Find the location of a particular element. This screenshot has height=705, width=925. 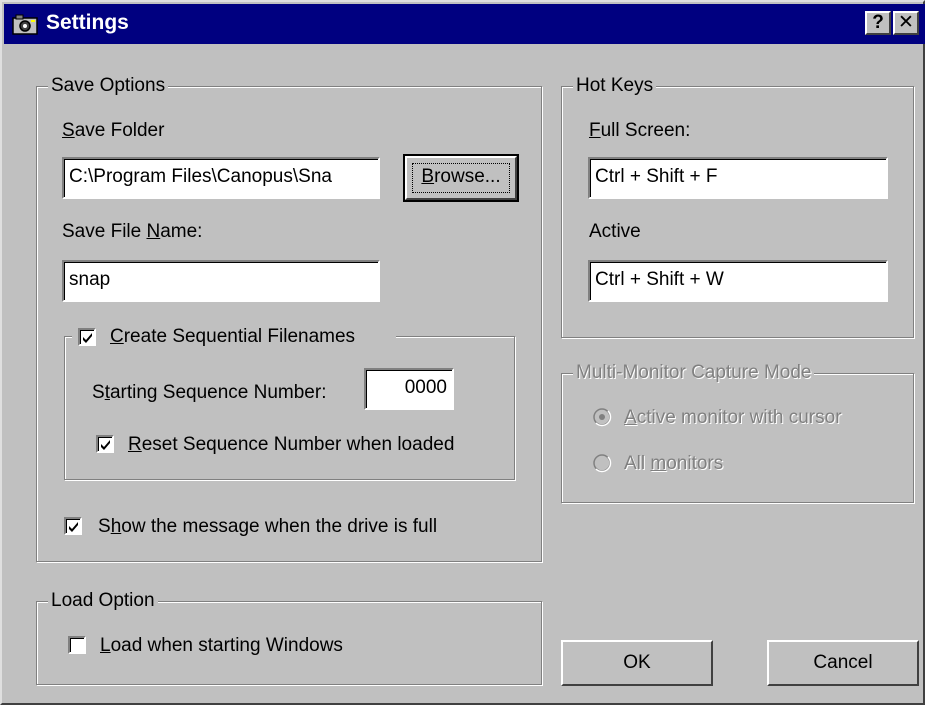

active-hotkey-input: Ctrl + Shift + W is located at coordinates (738, 281).